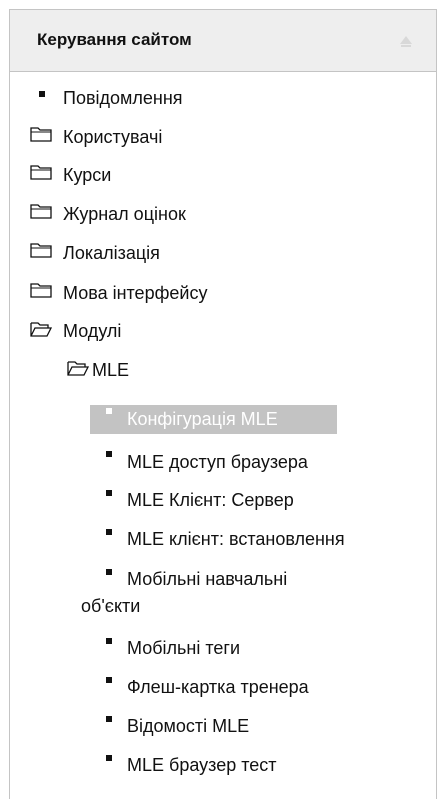 This screenshot has height=799, width=441. Describe the element at coordinates (406, 41) in the screenshot. I see `collapse-icon` at that location.